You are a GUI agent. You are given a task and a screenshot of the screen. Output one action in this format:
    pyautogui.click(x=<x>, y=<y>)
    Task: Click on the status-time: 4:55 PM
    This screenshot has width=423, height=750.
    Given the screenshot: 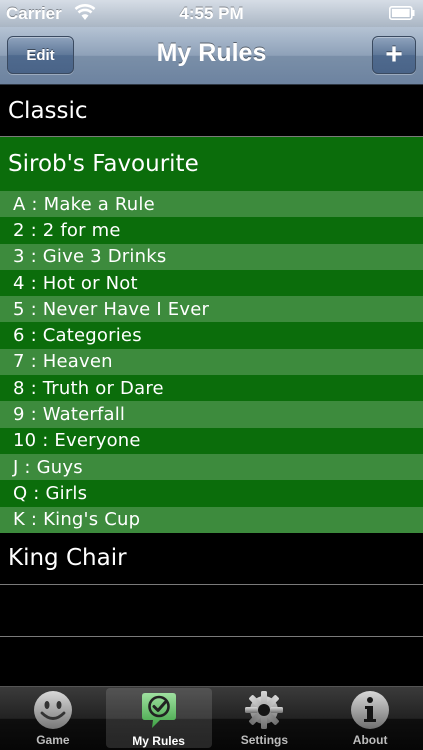 What is the action you would take?
    pyautogui.click(x=211, y=13)
    